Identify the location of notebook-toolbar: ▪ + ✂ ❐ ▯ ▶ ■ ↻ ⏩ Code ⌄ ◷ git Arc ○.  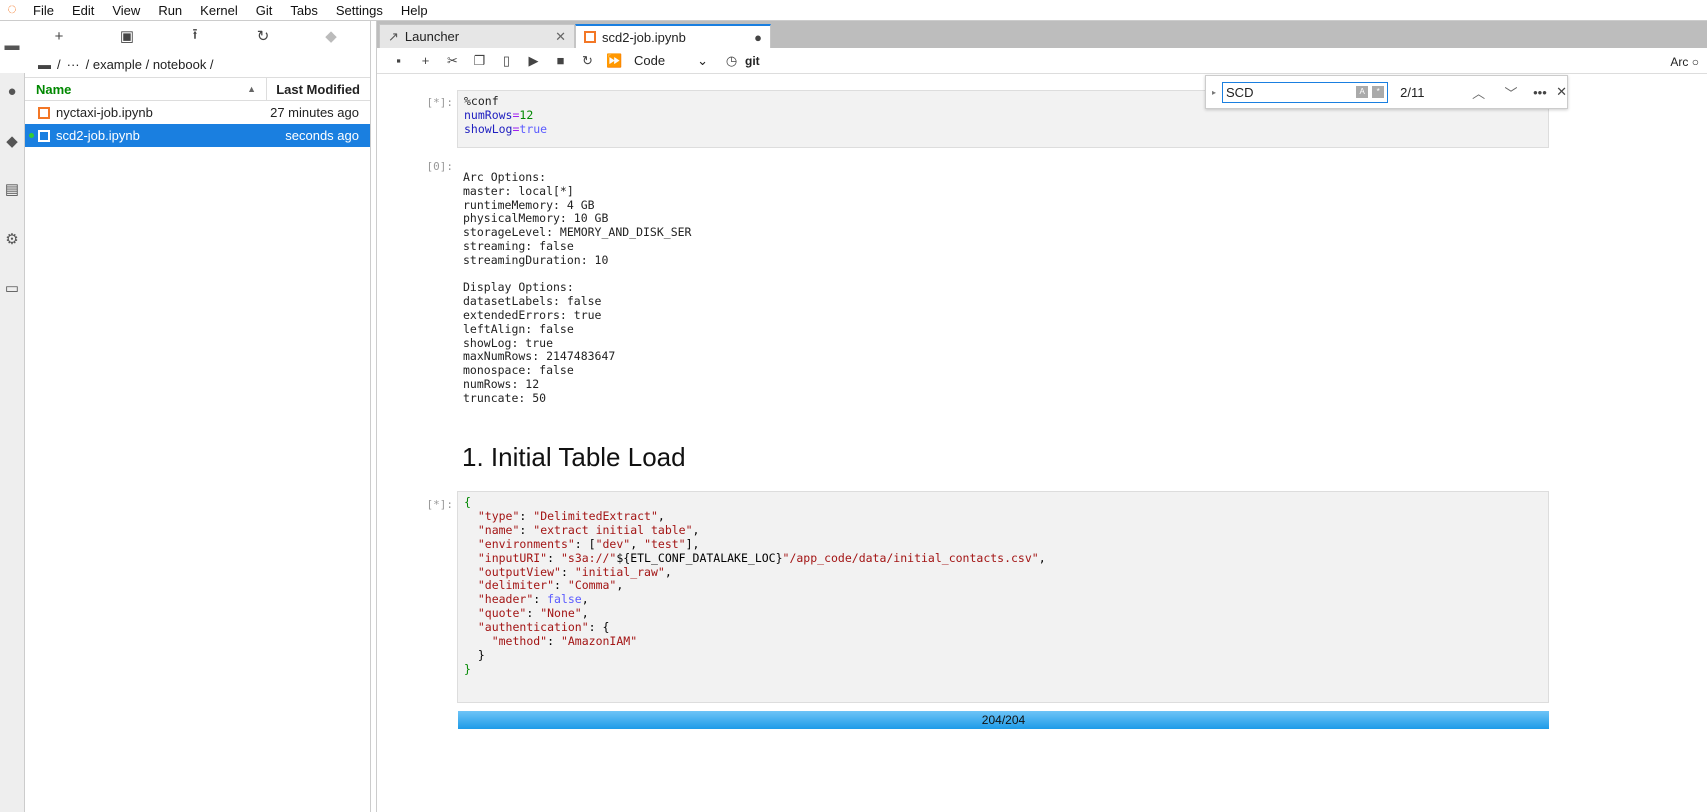
(1042, 61).